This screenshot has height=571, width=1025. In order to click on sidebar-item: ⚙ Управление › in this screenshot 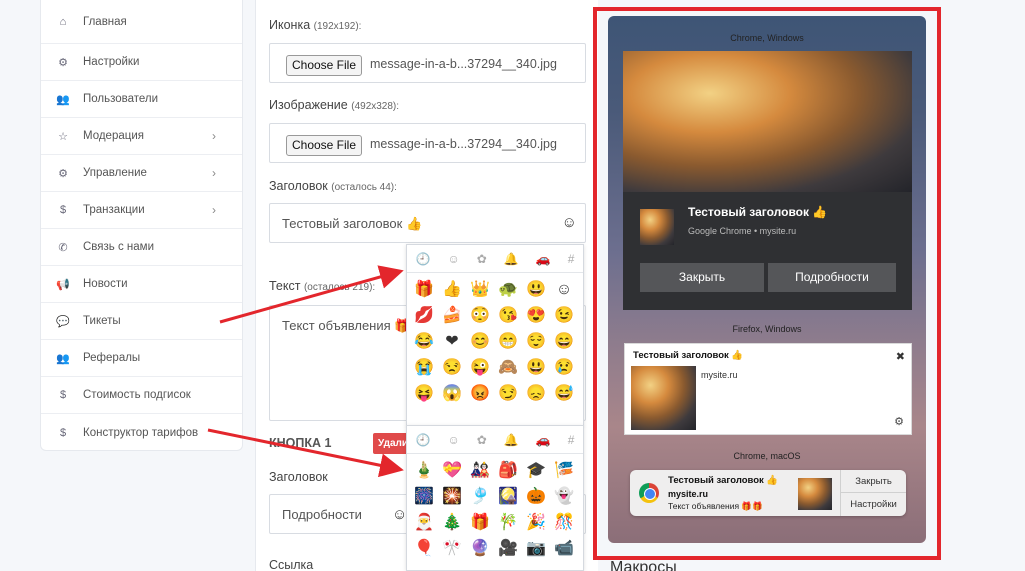, I will do `click(141, 173)`.